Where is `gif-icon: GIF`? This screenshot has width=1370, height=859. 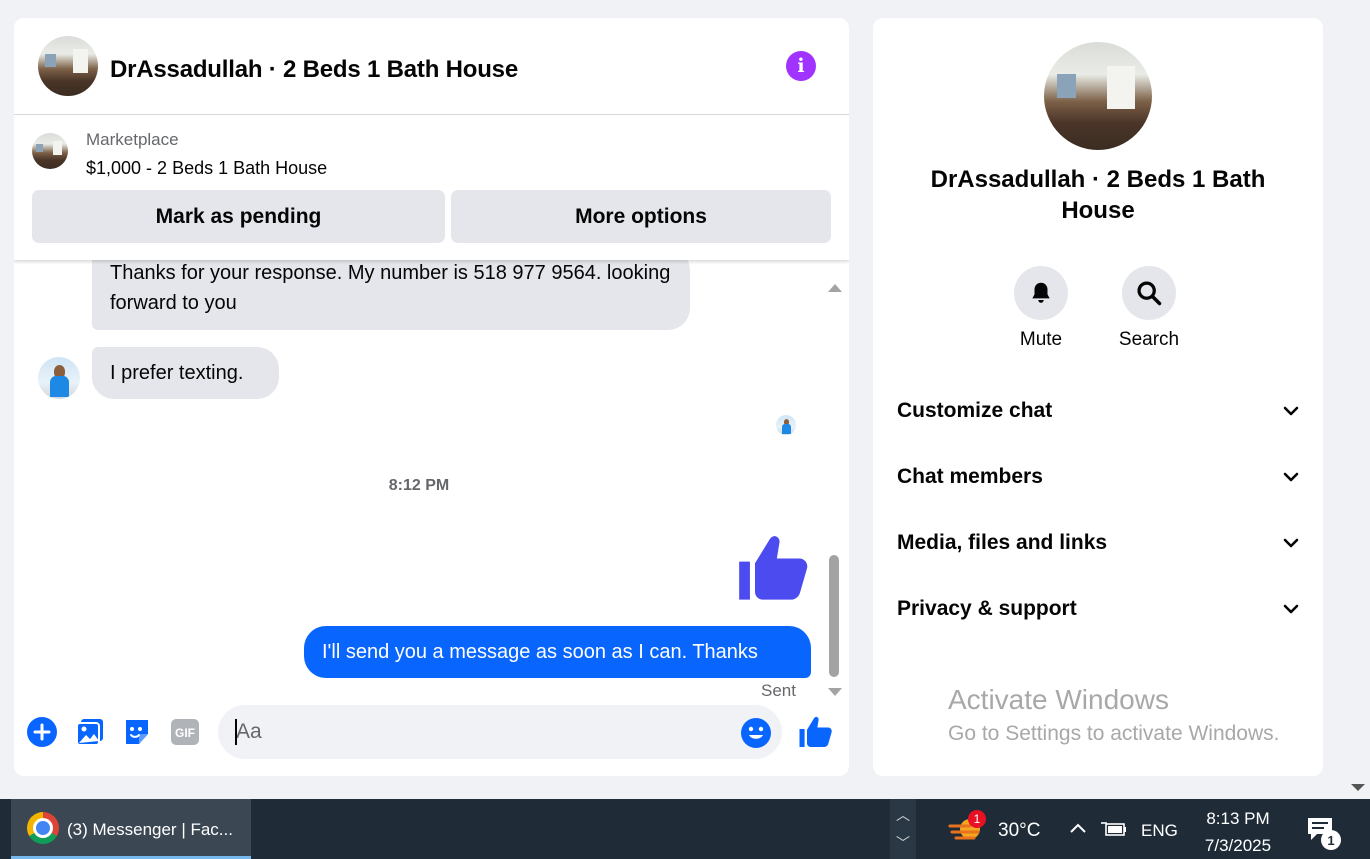
gif-icon: GIF is located at coordinates (185, 732).